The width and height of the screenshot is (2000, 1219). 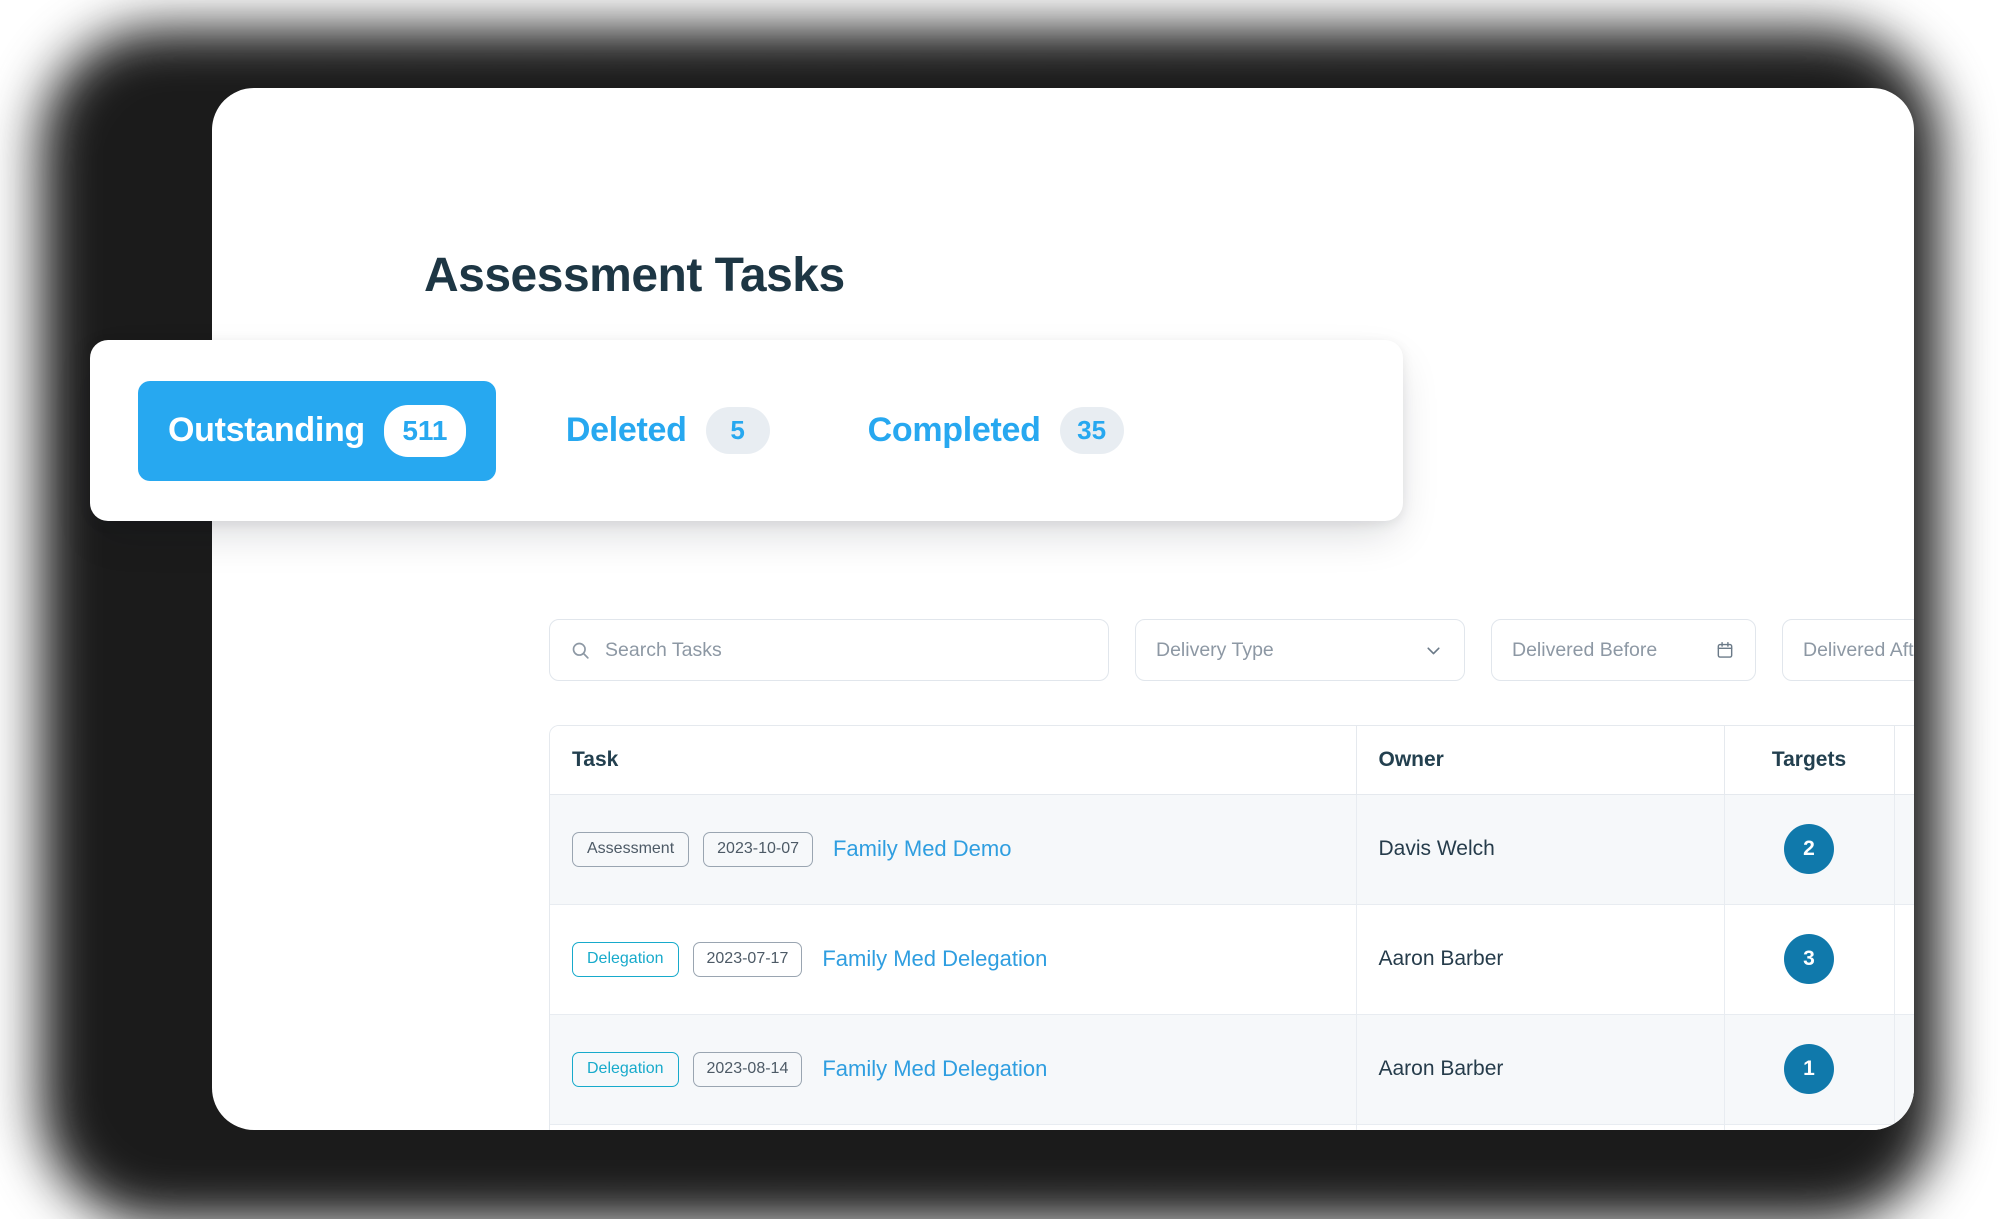 I want to click on task-targets-cell: 2, so click(x=1808, y=849).